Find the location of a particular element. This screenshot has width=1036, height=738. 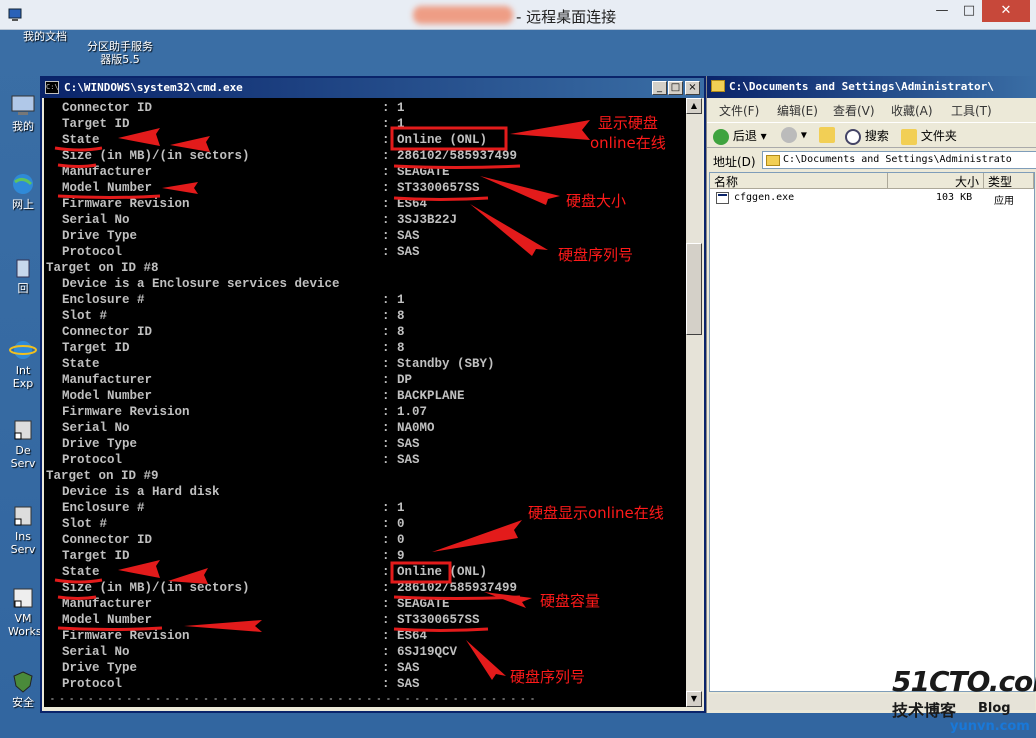

cmd-vertical-scrollbar: ▲ ▼ is located at coordinates (694, 402).